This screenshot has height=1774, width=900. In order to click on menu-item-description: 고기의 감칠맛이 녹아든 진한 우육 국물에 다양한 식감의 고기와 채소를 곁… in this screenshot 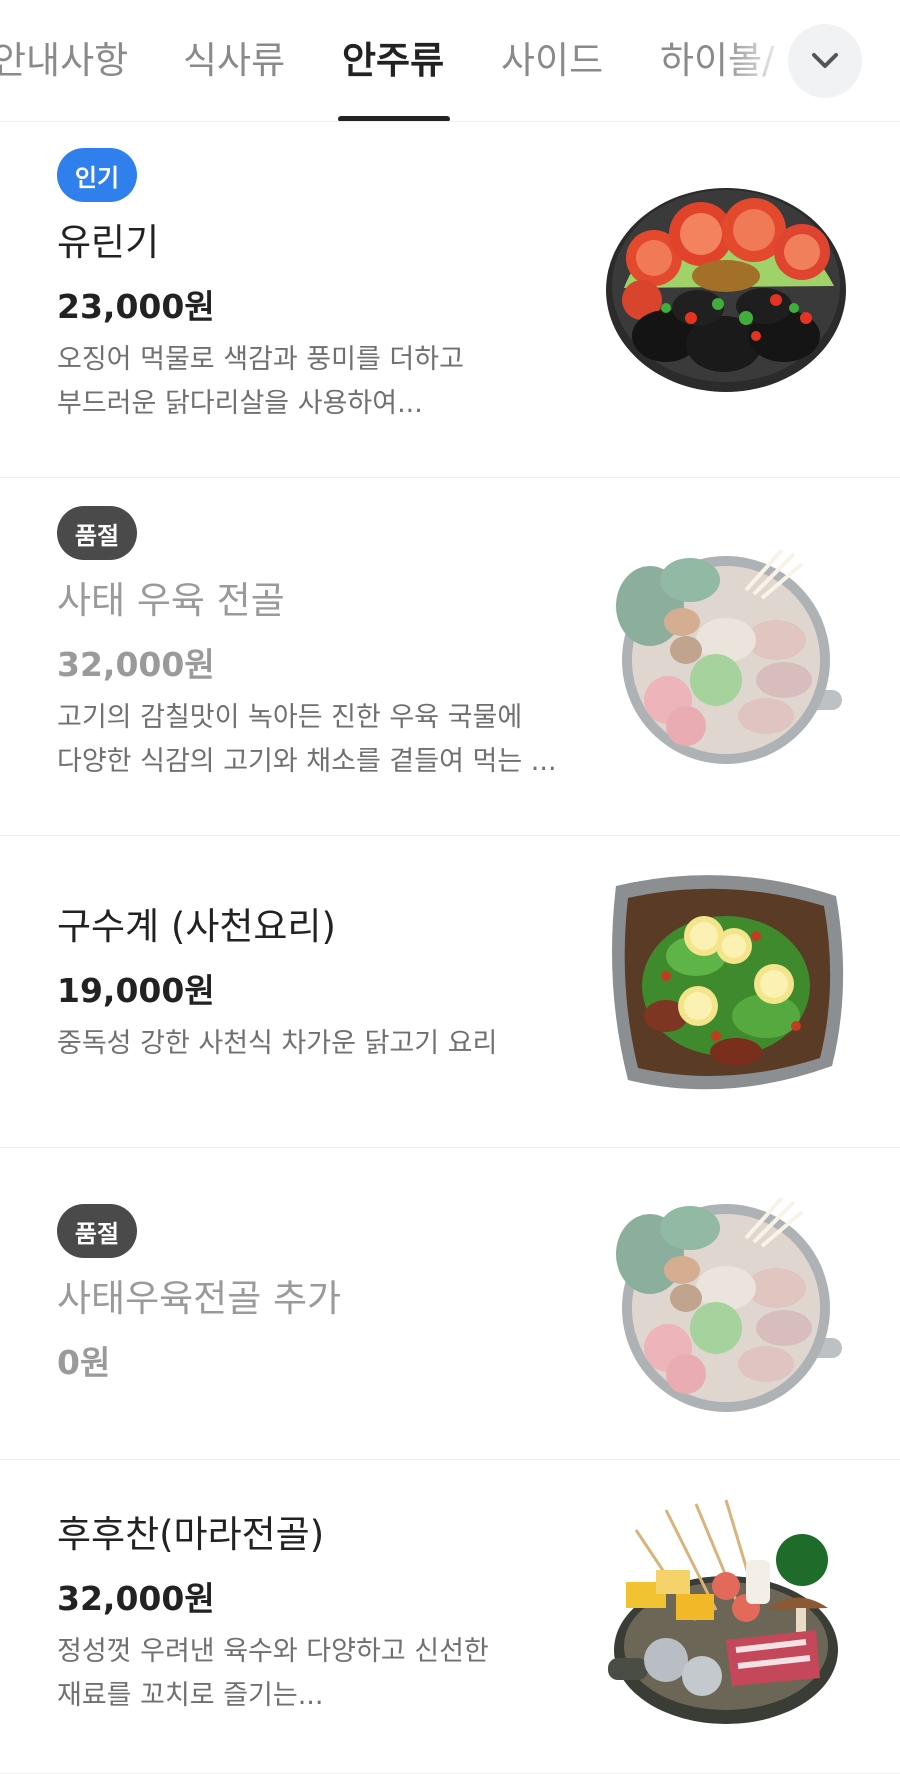, I will do `click(307, 739)`.